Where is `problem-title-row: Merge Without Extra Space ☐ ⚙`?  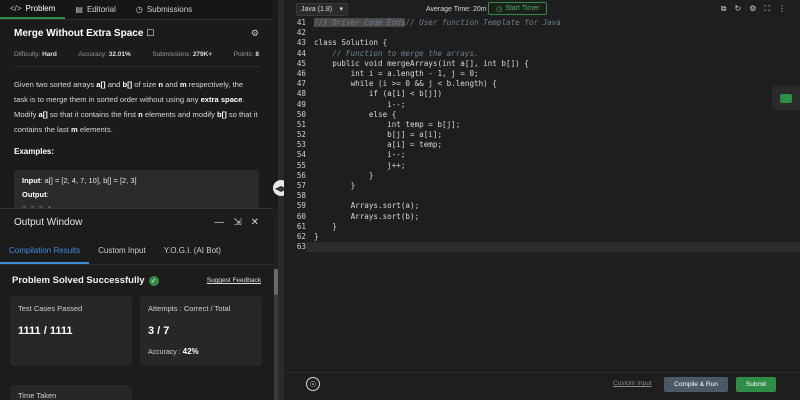
problem-title-row: Merge Without Extra Space ☐ ⚙ is located at coordinates (136, 33).